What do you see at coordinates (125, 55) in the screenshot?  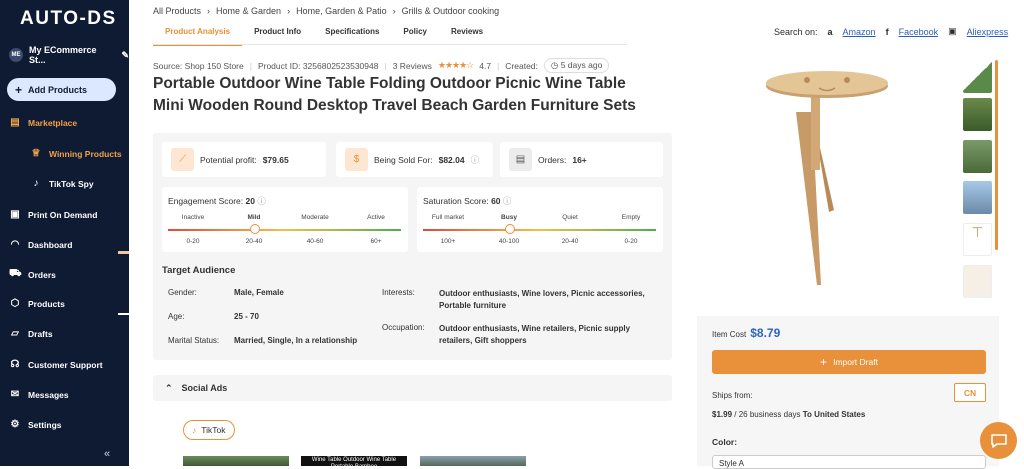 I see `pencil-icon: ✎` at bounding box center [125, 55].